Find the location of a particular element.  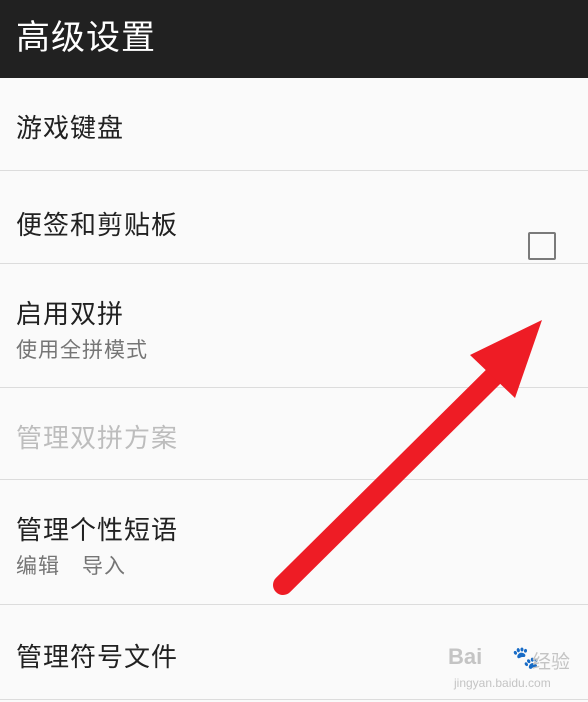

shuangpin-checkbox is located at coordinates (542, 246).